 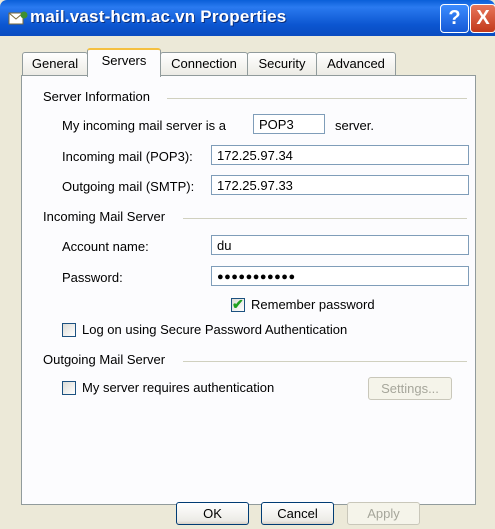 What do you see at coordinates (356, 63) in the screenshot?
I see `tab-advanced: Advanced` at bounding box center [356, 63].